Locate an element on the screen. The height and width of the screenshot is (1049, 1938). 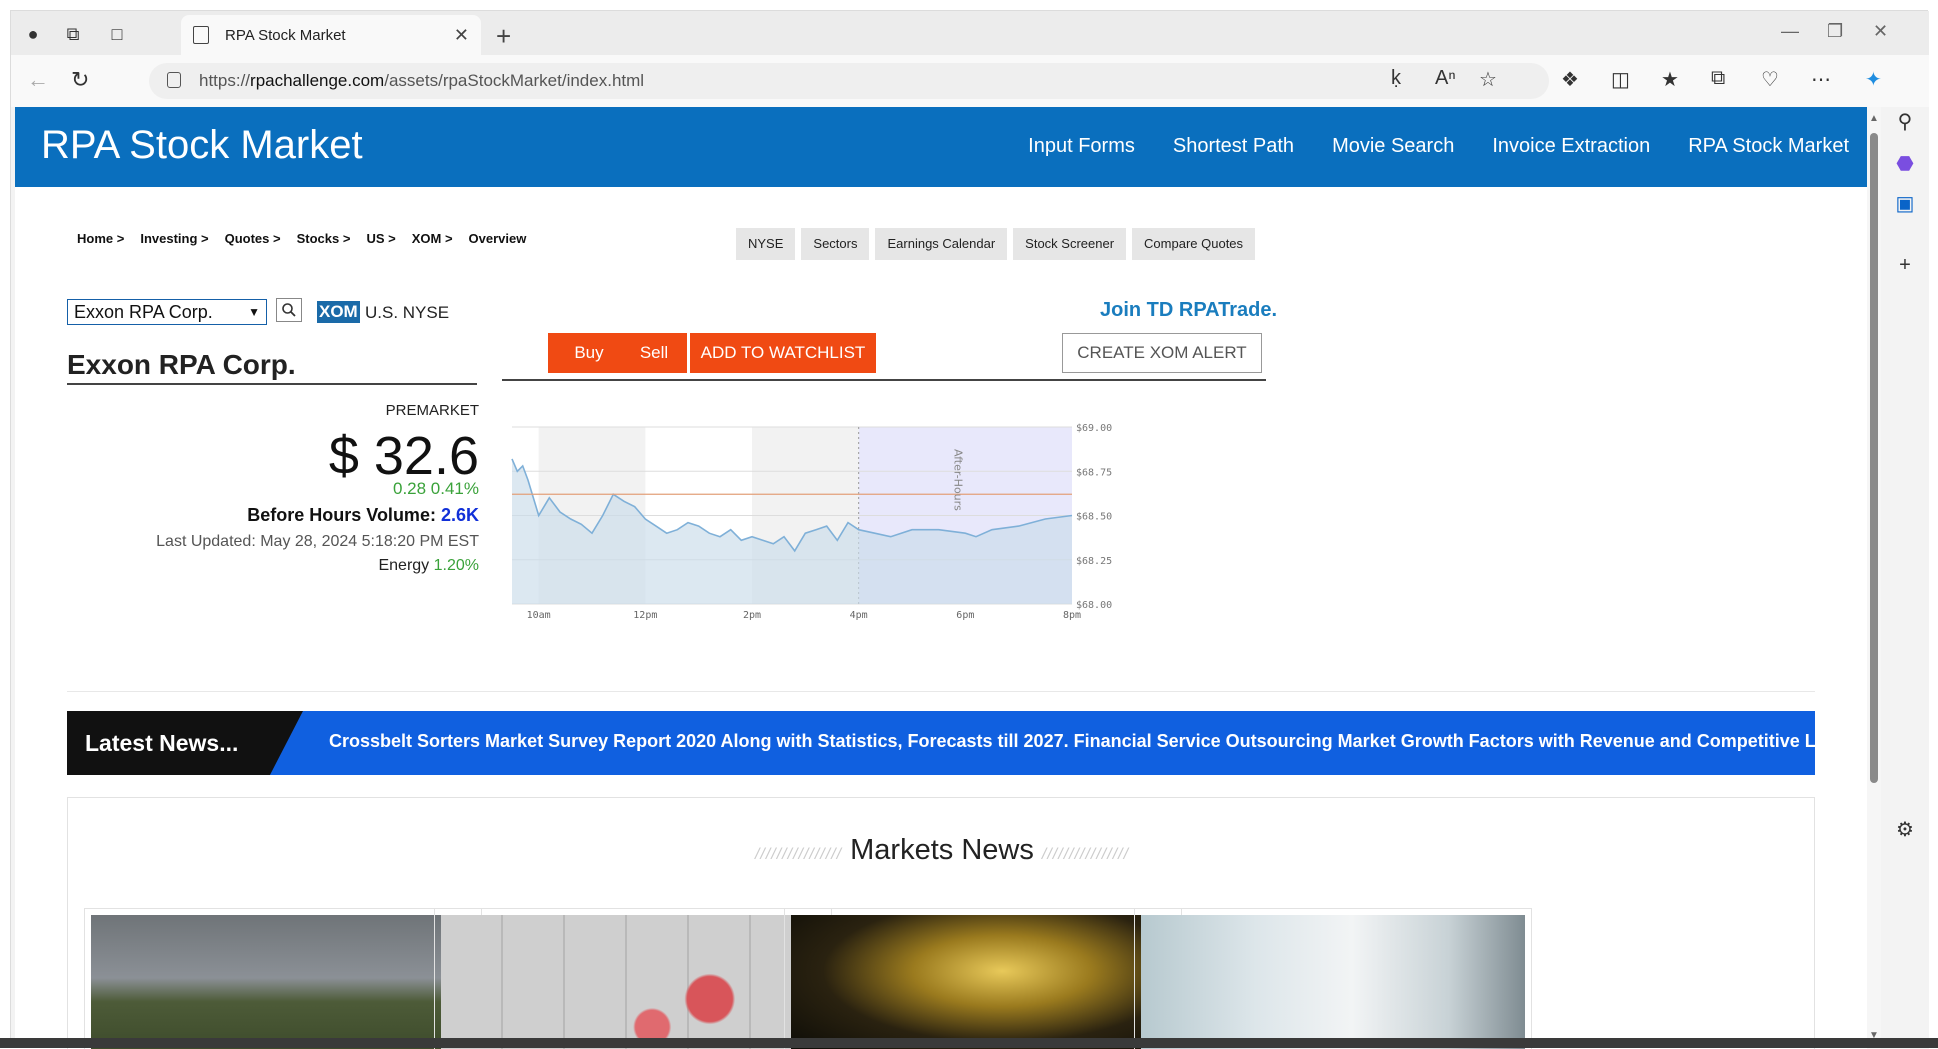
subnav-earnings-calendar: Earnings Calendar is located at coordinates (941, 244).